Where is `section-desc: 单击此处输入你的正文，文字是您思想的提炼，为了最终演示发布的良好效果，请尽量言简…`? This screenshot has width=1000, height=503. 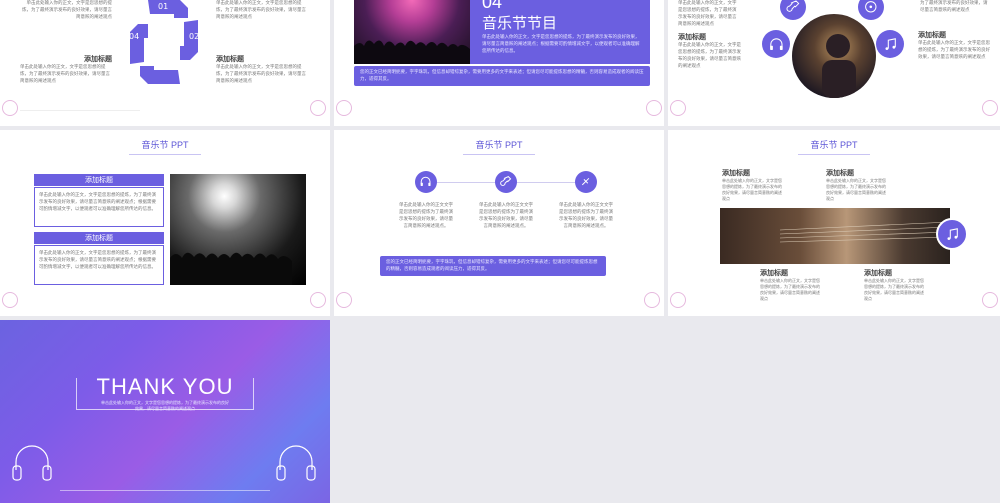
section-desc: 单击此处输入你的正文，文字是您思想的提炼，为了最终演示发布的良好效果，请尽量言简… is located at coordinates (561, 44).